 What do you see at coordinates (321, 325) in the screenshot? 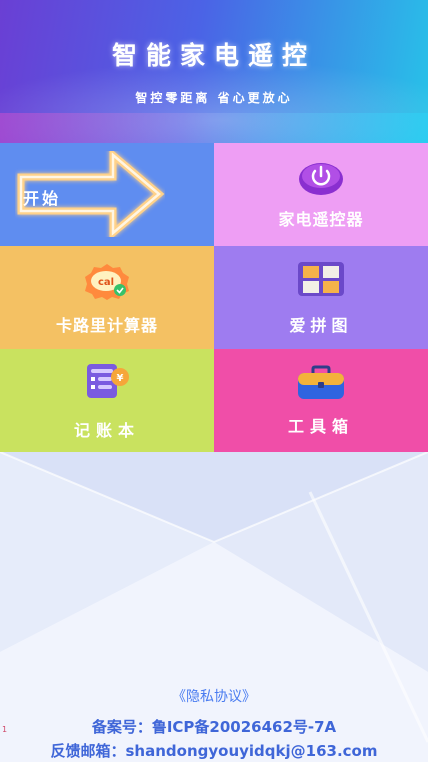
I see `puzzle-label: 爱拼图` at bounding box center [321, 325].